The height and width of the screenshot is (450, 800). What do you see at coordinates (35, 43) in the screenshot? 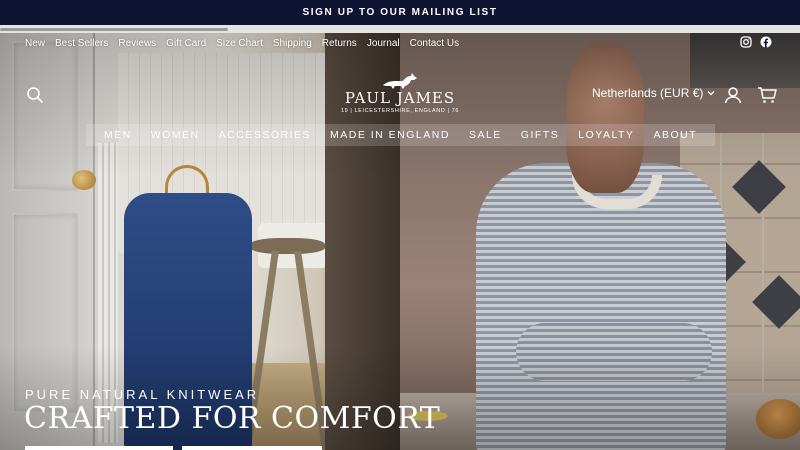
I see `util-link-new: New` at bounding box center [35, 43].